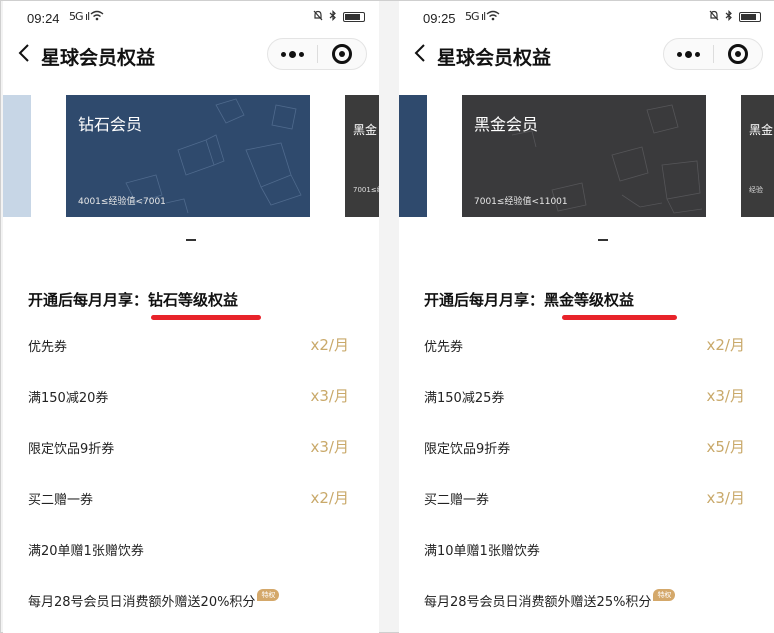 The height and width of the screenshot is (633, 774). Describe the element at coordinates (68, 398) in the screenshot. I see `benefit-label: 满150减20券` at that location.